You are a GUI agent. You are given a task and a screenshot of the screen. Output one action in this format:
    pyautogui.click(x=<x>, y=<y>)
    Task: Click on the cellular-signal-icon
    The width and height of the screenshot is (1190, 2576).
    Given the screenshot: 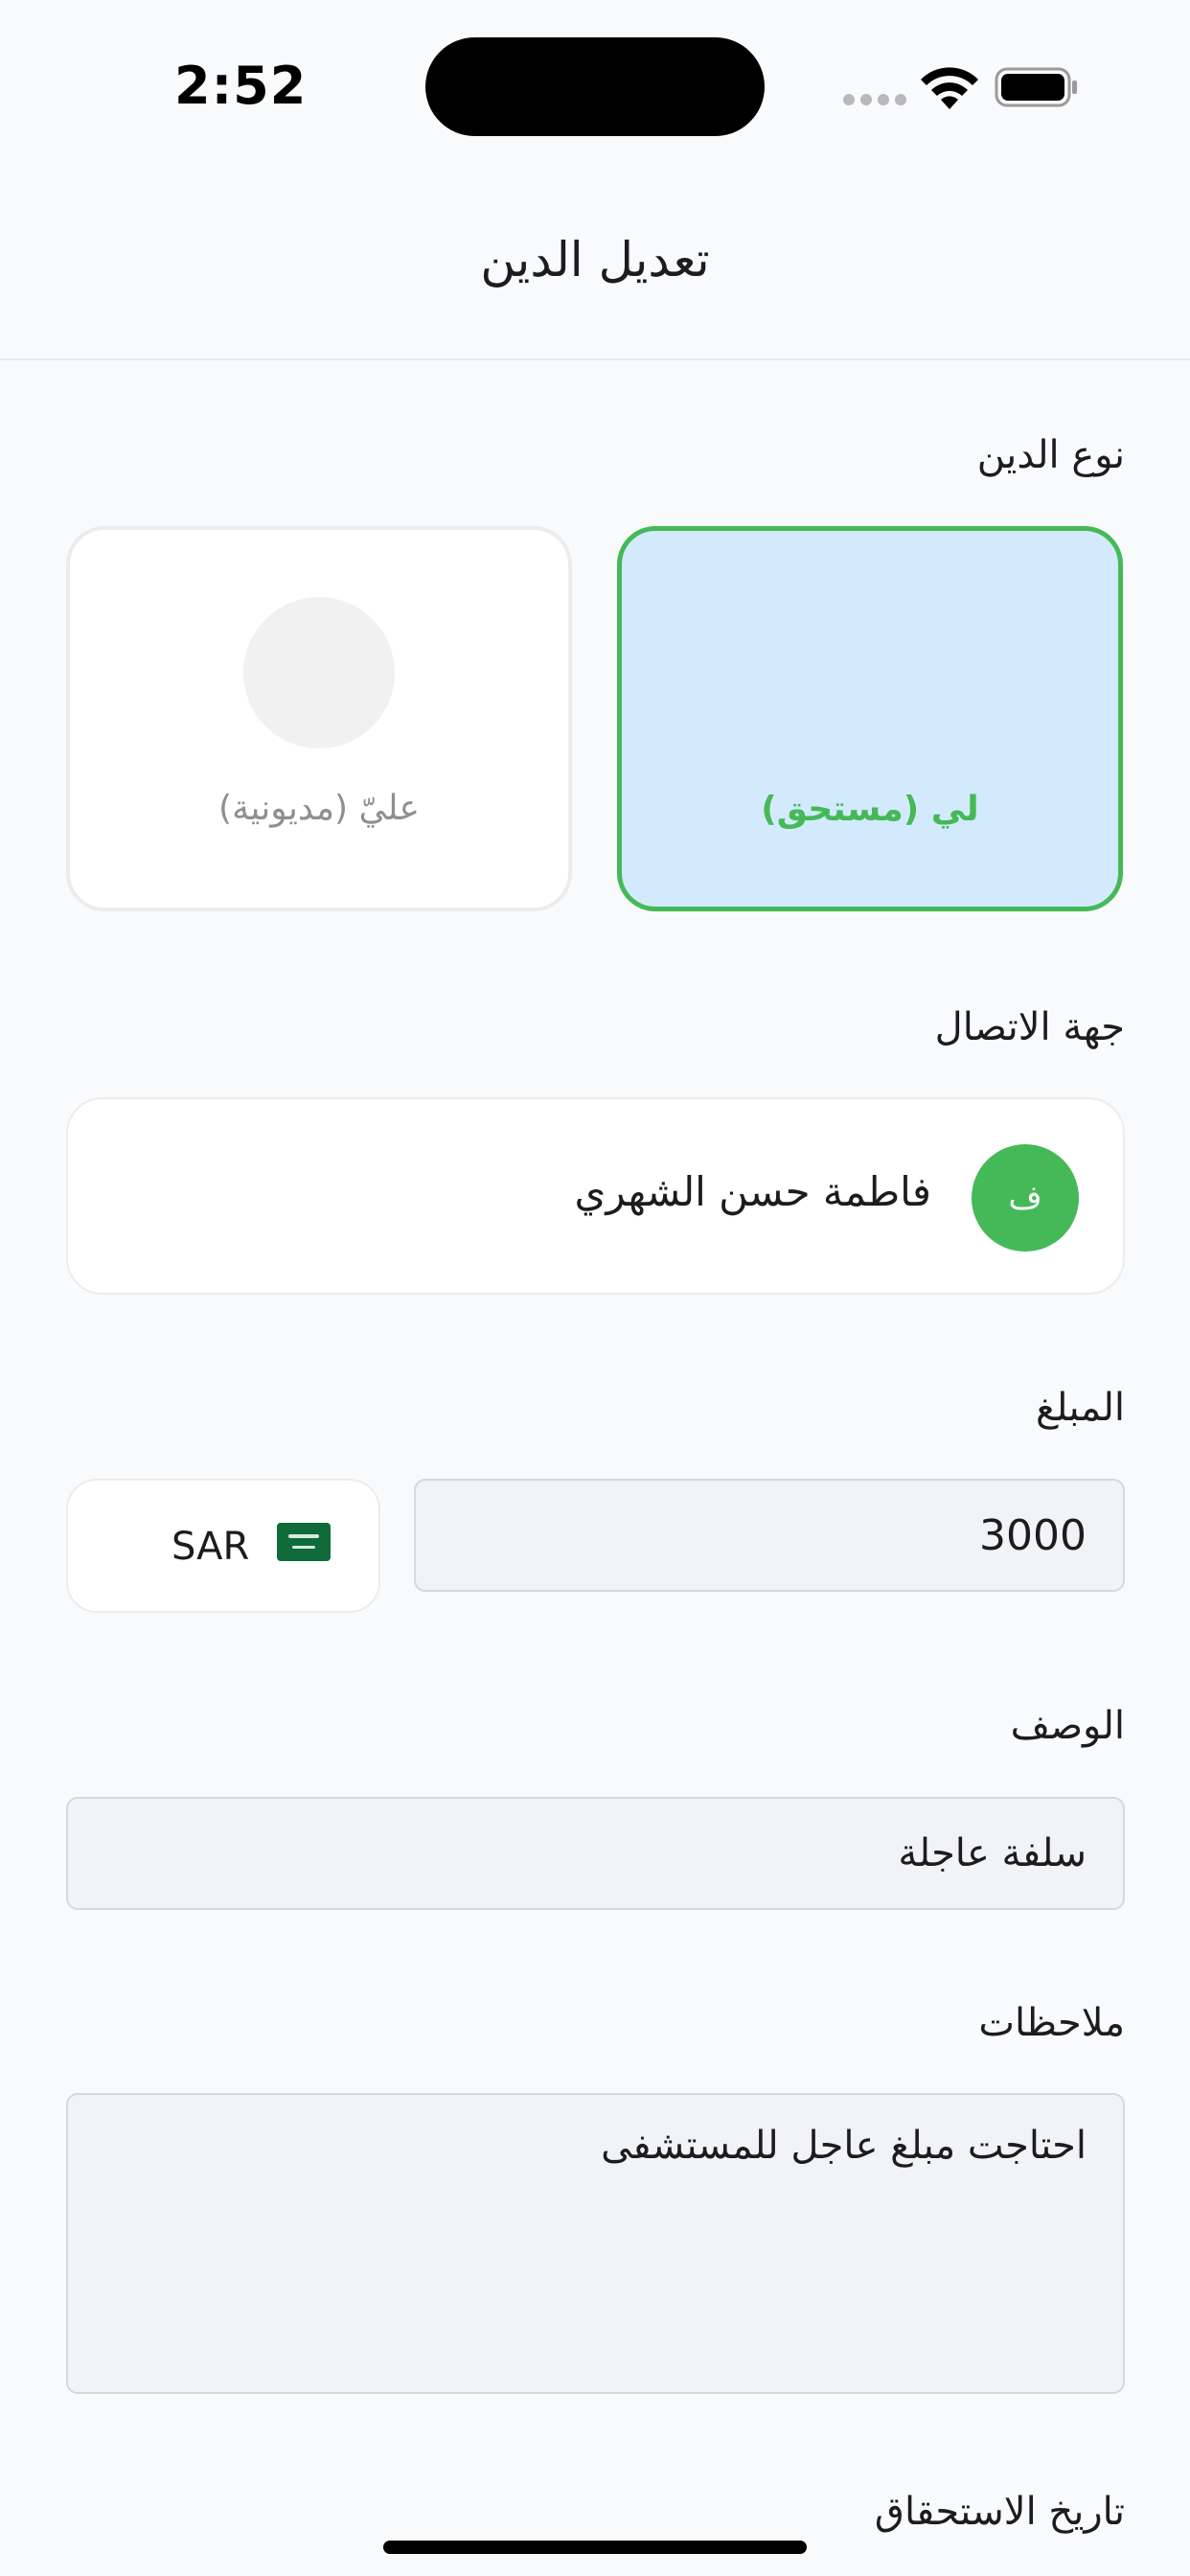 What is the action you would take?
    pyautogui.click(x=874, y=99)
    